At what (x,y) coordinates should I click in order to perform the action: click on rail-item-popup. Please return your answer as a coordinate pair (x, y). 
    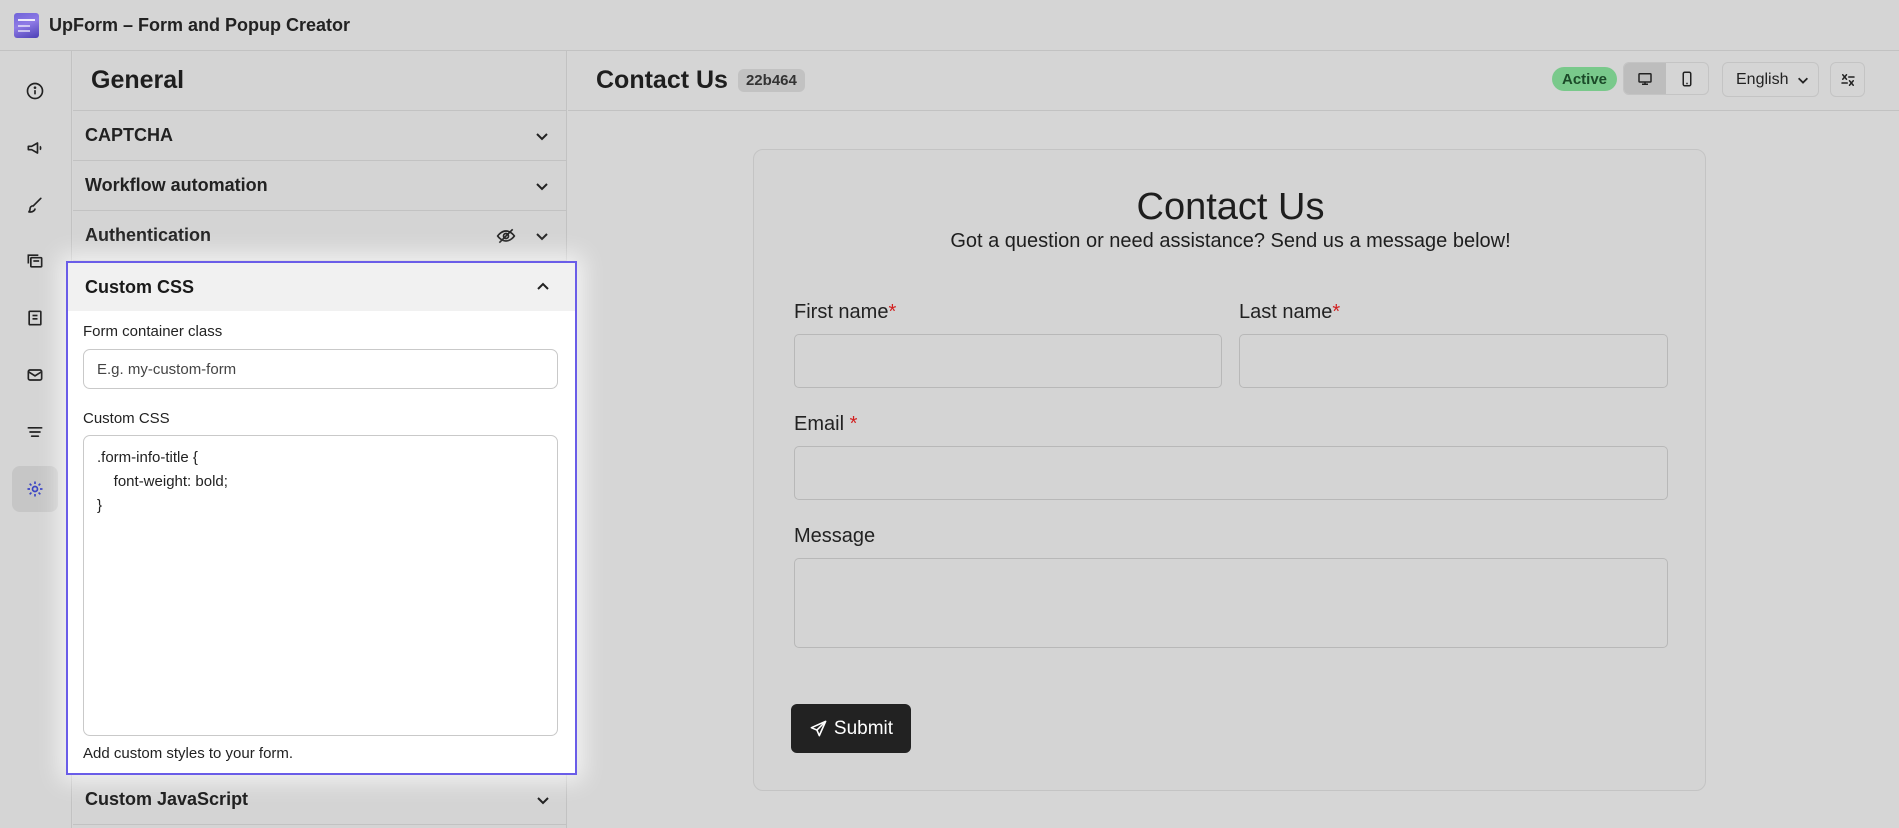
    Looking at the image, I should click on (35, 148).